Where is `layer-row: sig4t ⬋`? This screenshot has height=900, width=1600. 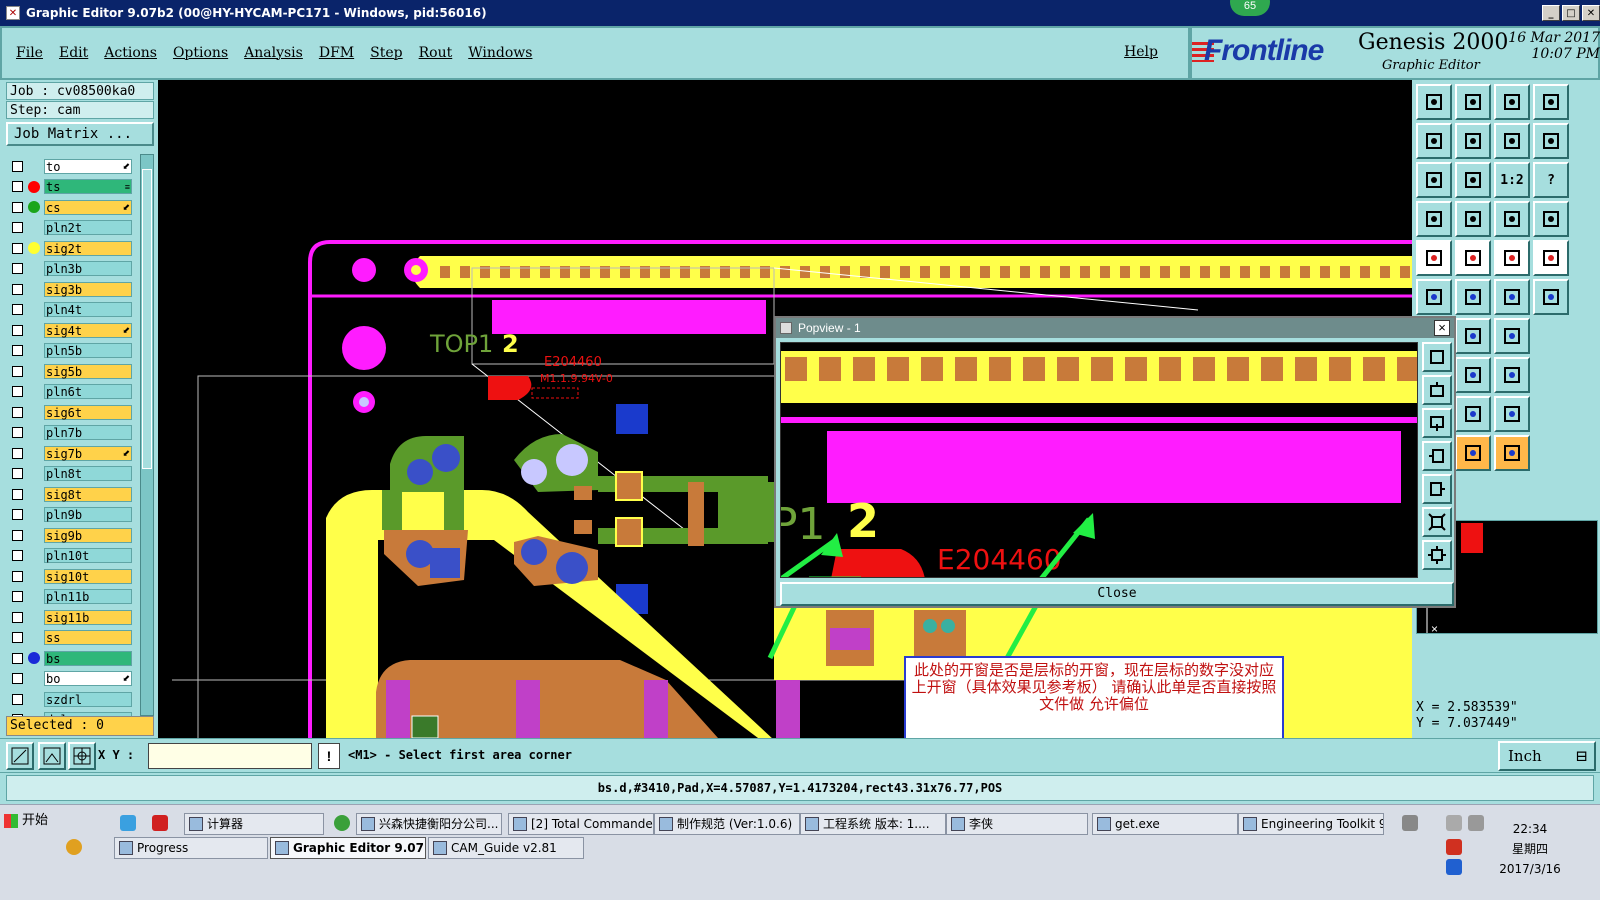
layer-row: sig4t ⬋ is located at coordinates (72, 330).